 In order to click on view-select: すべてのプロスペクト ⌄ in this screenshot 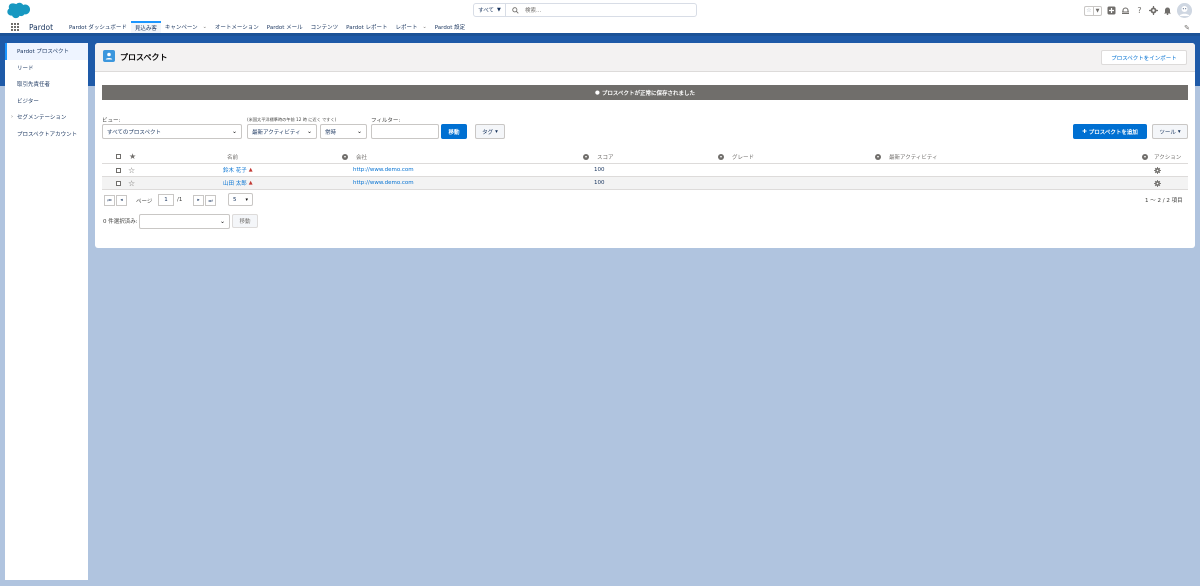, I will do `click(172, 131)`.